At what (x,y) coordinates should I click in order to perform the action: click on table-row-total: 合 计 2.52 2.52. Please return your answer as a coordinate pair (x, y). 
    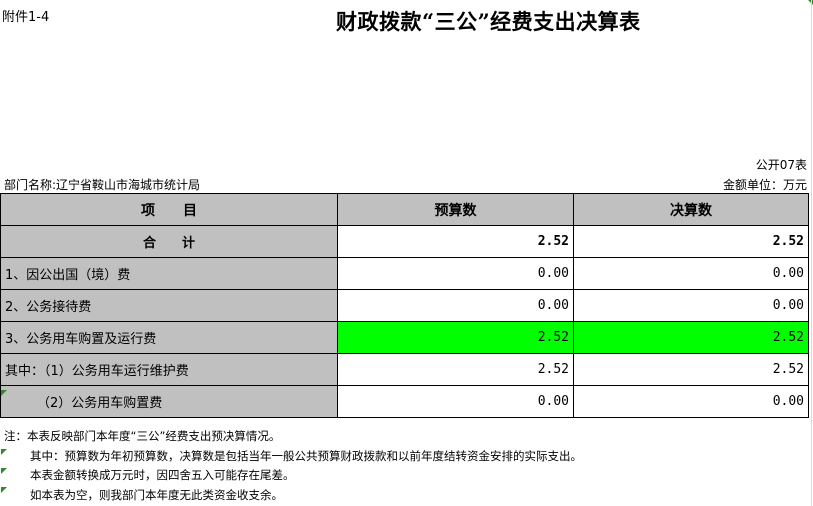
    Looking at the image, I should click on (404, 241).